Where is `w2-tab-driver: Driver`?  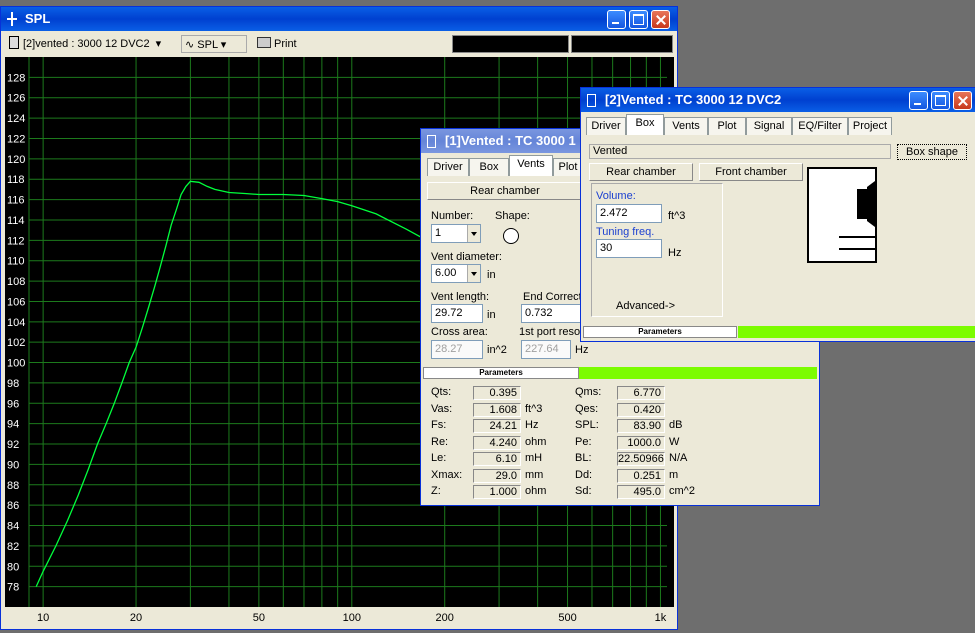
w2-tab-driver: Driver is located at coordinates (606, 126).